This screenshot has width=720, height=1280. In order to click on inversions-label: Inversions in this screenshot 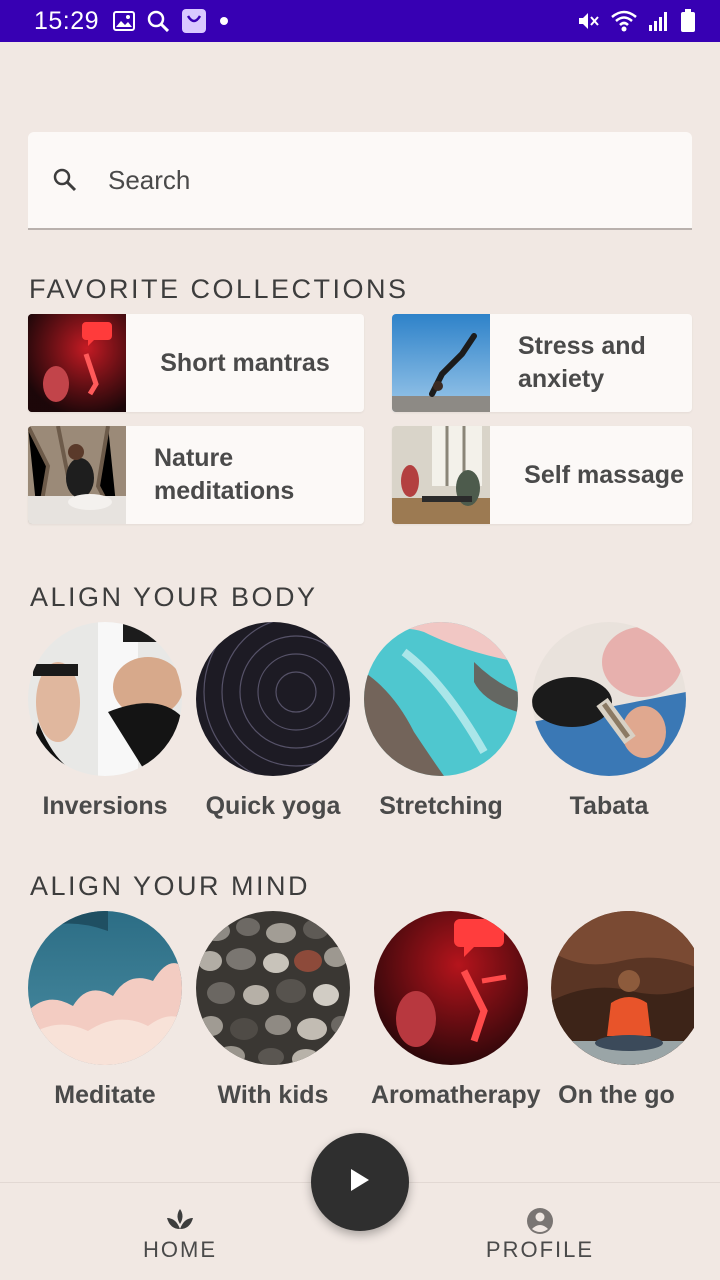, I will do `click(105, 806)`.